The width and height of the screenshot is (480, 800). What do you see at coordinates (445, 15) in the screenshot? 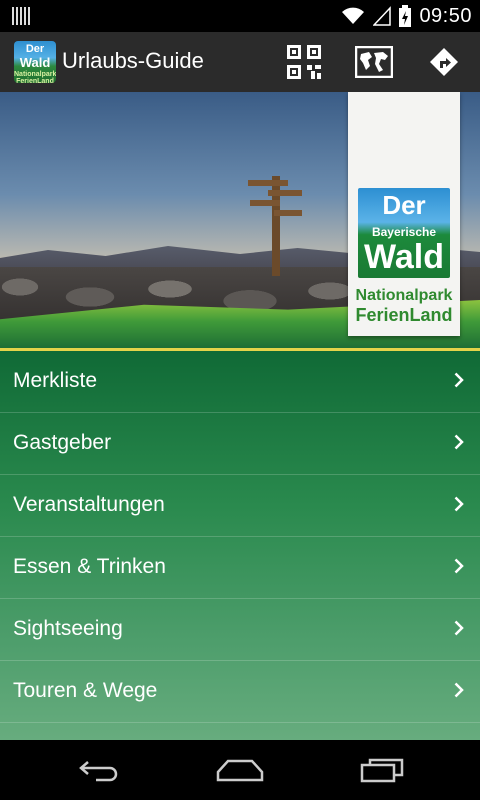
I see `clock: 09:50` at bounding box center [445, 15].